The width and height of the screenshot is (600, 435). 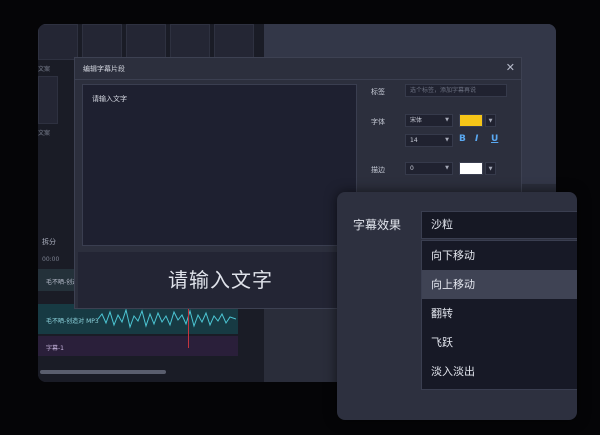 What do you see at coordinates (378, 170) in the screenshot?
I see `stroke-label: 描边` at bounding box center [378, 170].